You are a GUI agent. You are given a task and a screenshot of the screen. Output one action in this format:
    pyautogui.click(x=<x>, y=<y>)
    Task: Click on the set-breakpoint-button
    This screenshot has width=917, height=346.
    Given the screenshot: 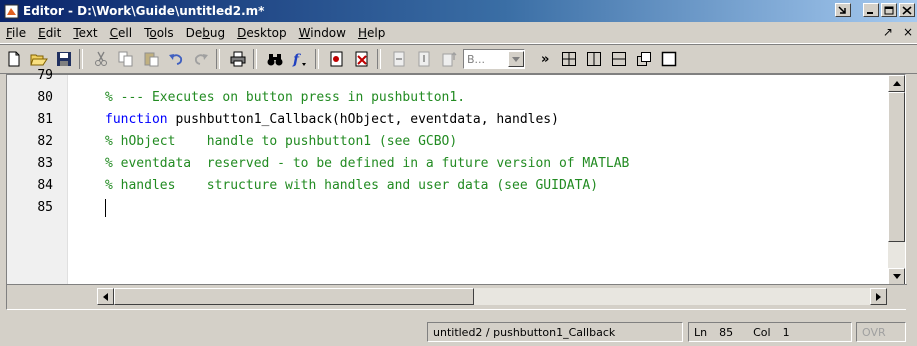 What is the action you would take?
    pyautogui.click(x=337, y=59)
    